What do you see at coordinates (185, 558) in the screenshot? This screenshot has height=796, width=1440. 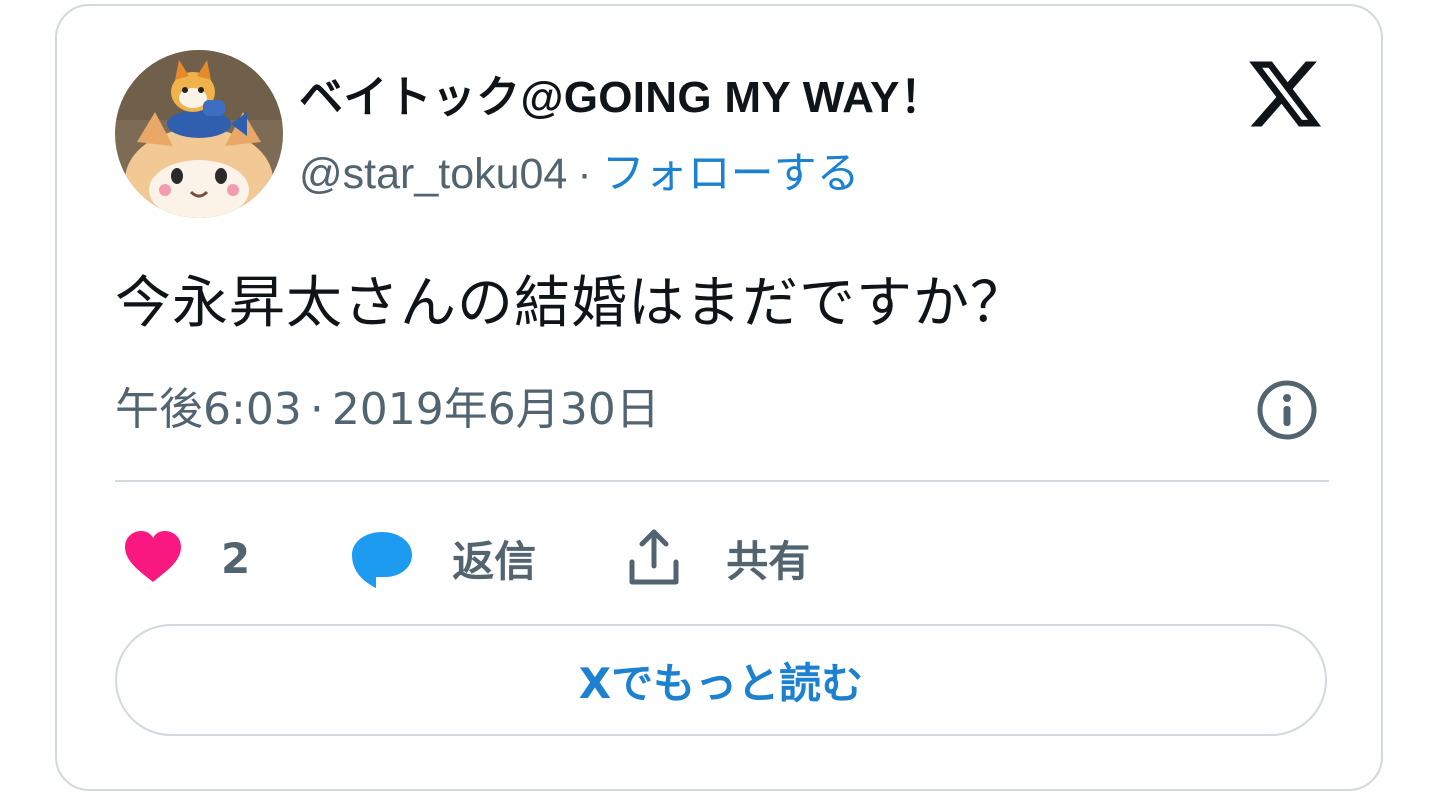 I see `like-button: 2` at bounding box center [185, 558].